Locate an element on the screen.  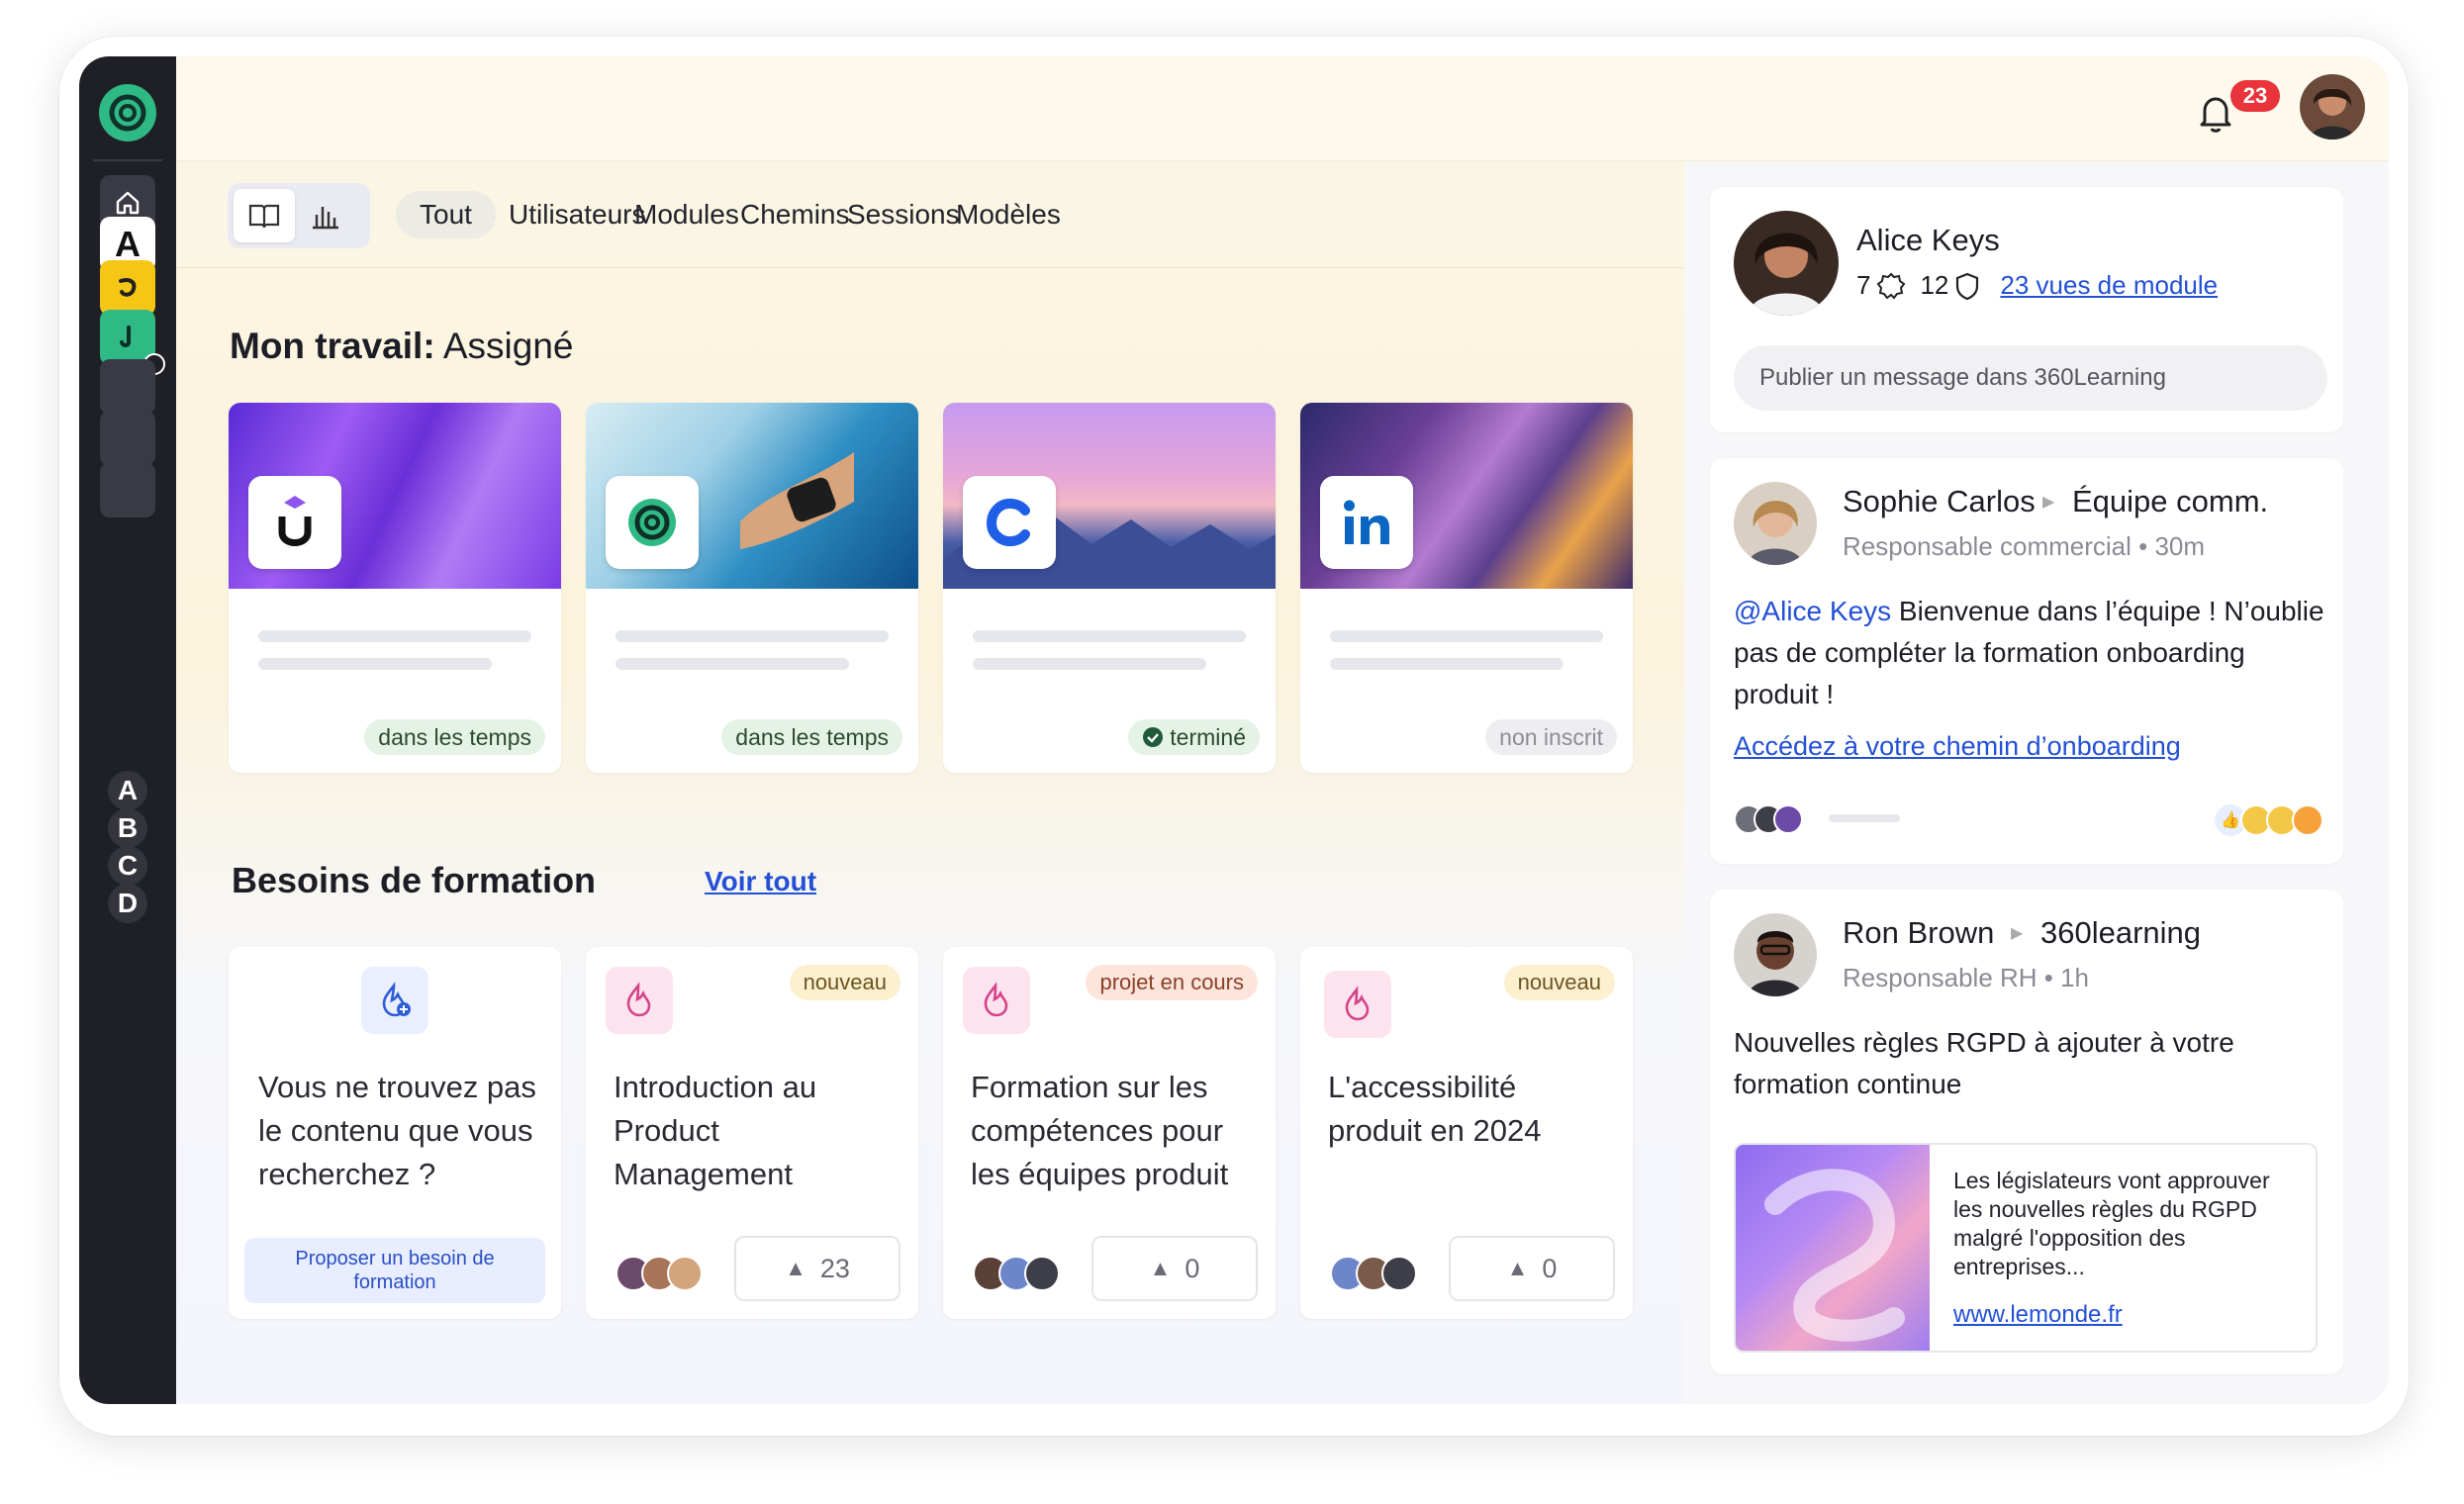
author-role: Responsable commercial • 30m is located at coordinates (2024, 546).